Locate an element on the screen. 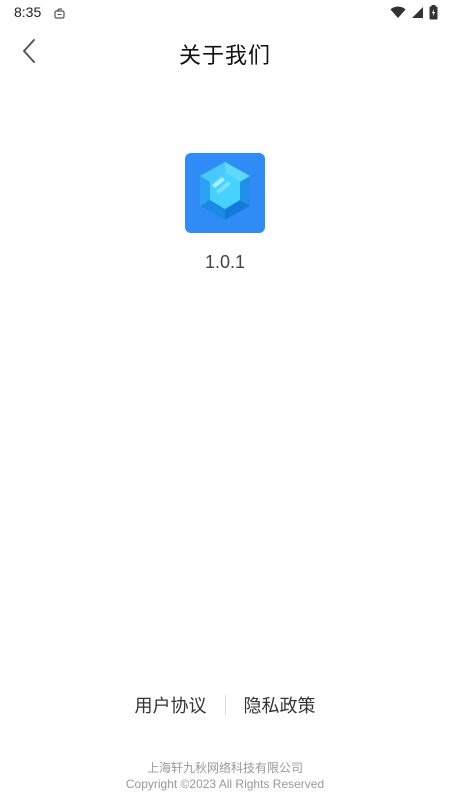  app-version: 1.0.1 is located at coordinates (225, 262).